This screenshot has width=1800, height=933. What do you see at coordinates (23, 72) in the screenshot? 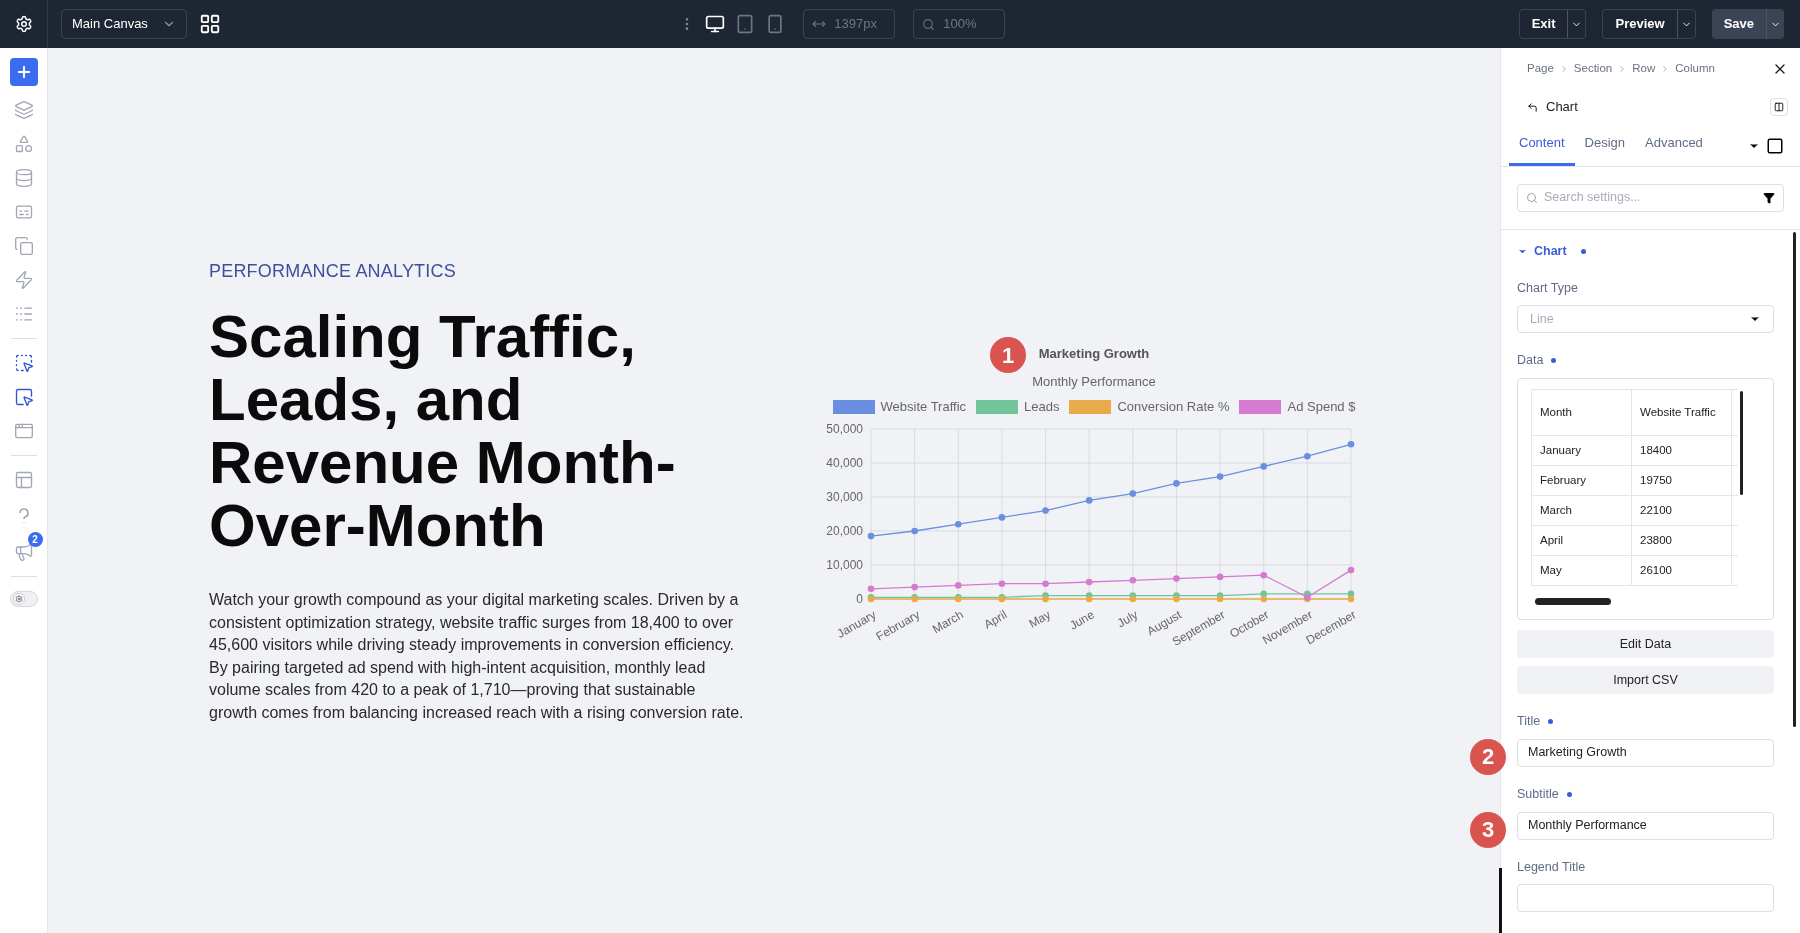
I see `add-button` at bounding box center [23, 72].